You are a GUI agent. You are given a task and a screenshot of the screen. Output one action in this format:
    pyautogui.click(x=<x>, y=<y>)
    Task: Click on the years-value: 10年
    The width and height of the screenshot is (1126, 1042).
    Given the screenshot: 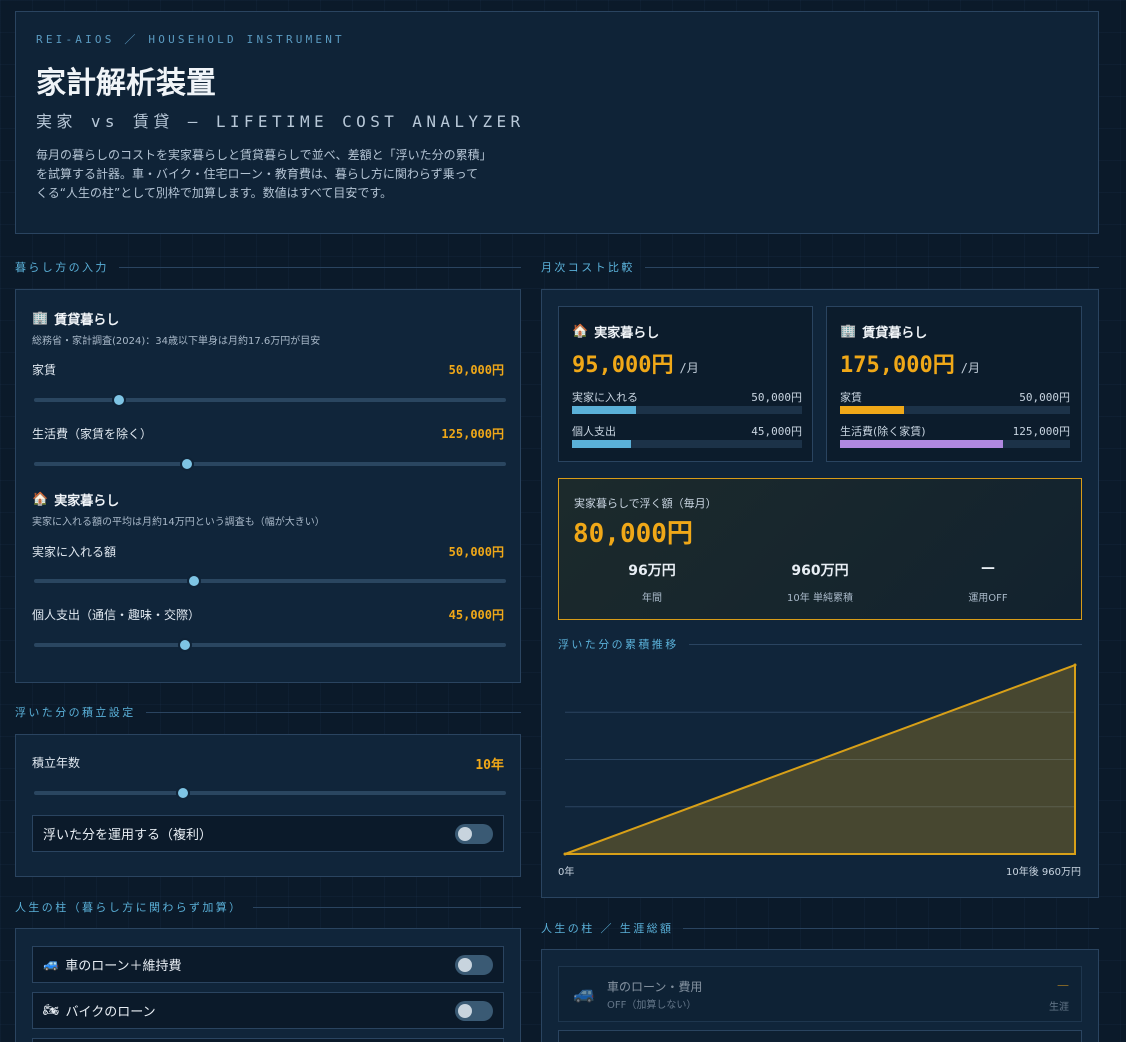 What is the action you would take?
    pyautogui.click(x=489, y=765)
    